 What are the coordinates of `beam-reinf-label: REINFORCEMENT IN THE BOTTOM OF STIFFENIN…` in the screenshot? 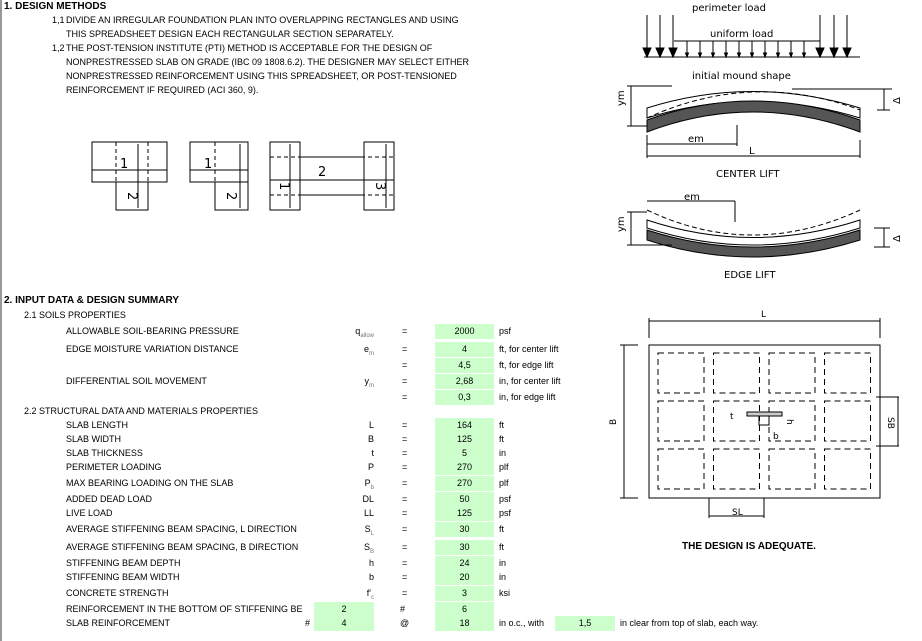 It's located at (184, 609).